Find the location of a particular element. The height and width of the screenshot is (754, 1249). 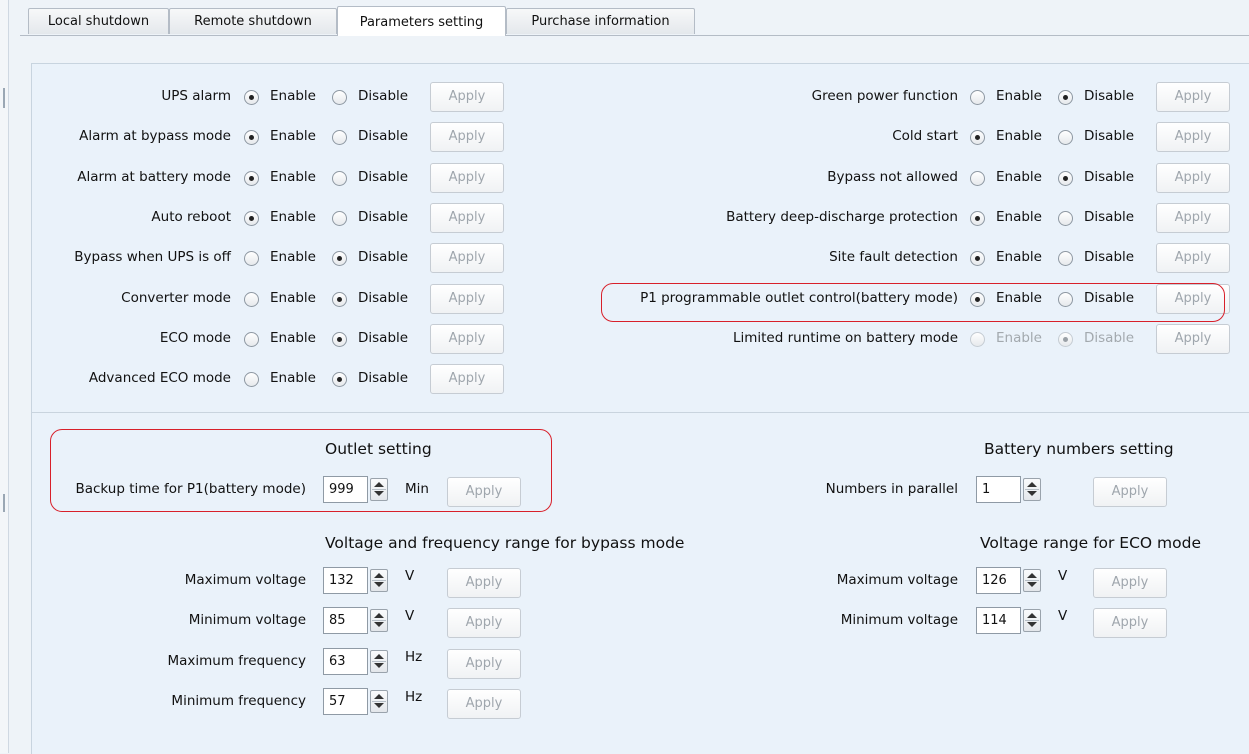

maximum-voltage-input: 132 is located at coordinates (345, 580).